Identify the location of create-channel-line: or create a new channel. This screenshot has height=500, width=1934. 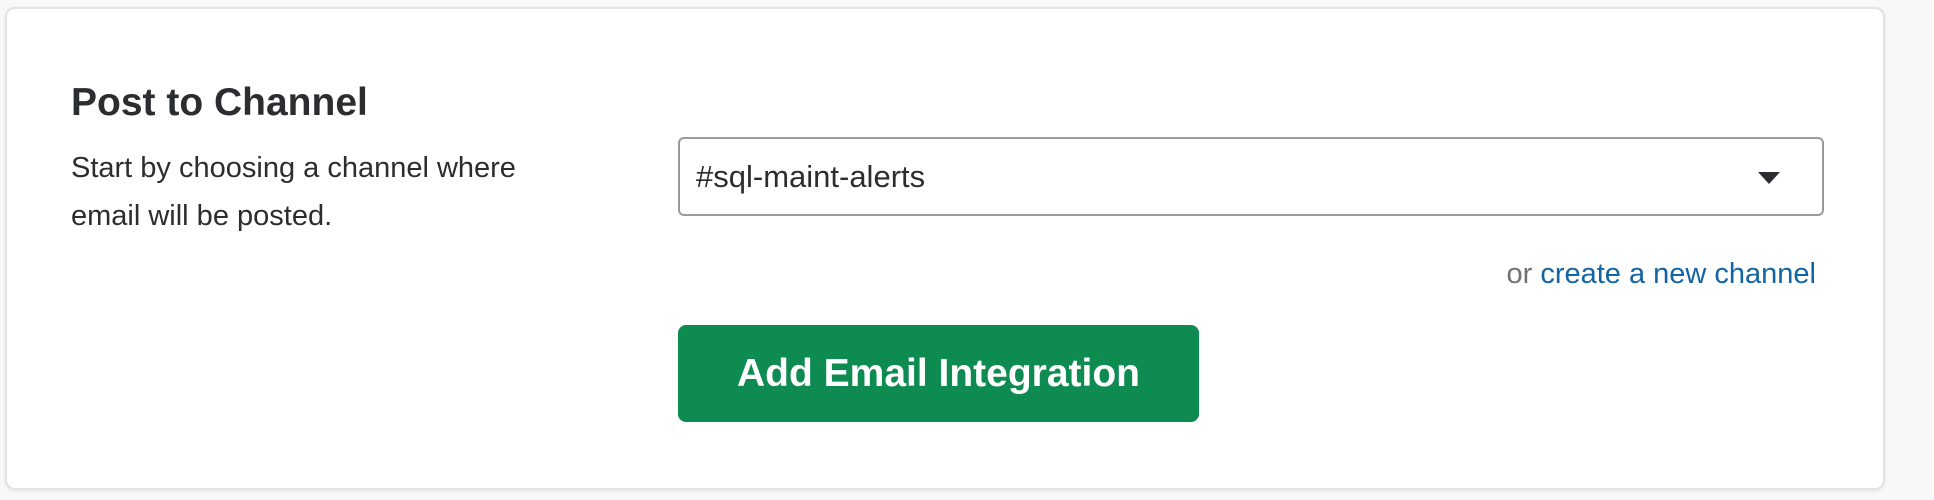
(1661, 274).